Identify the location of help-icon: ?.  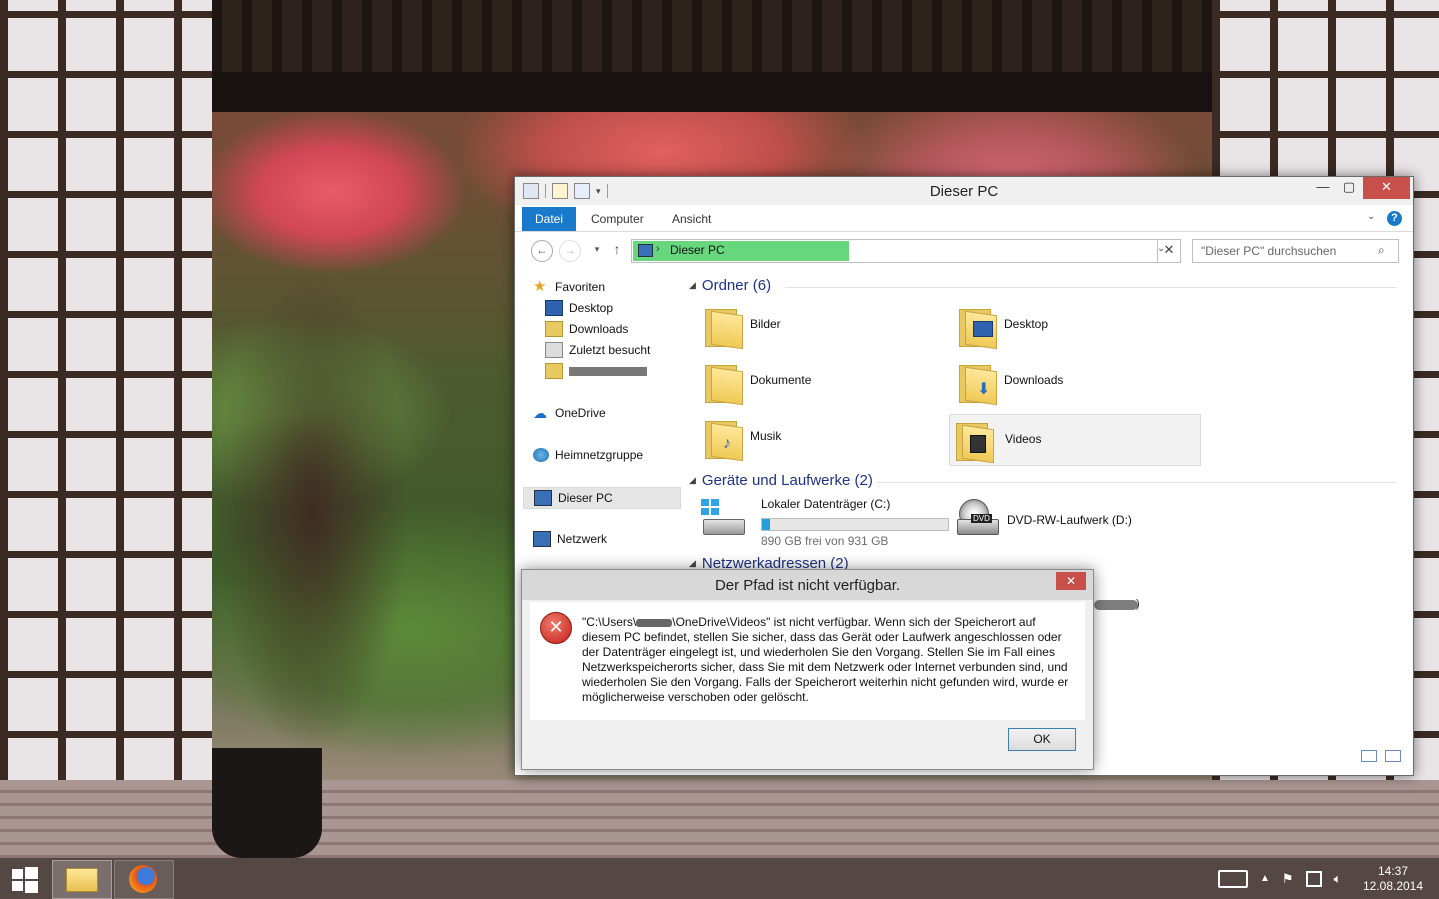
(1394, 218).